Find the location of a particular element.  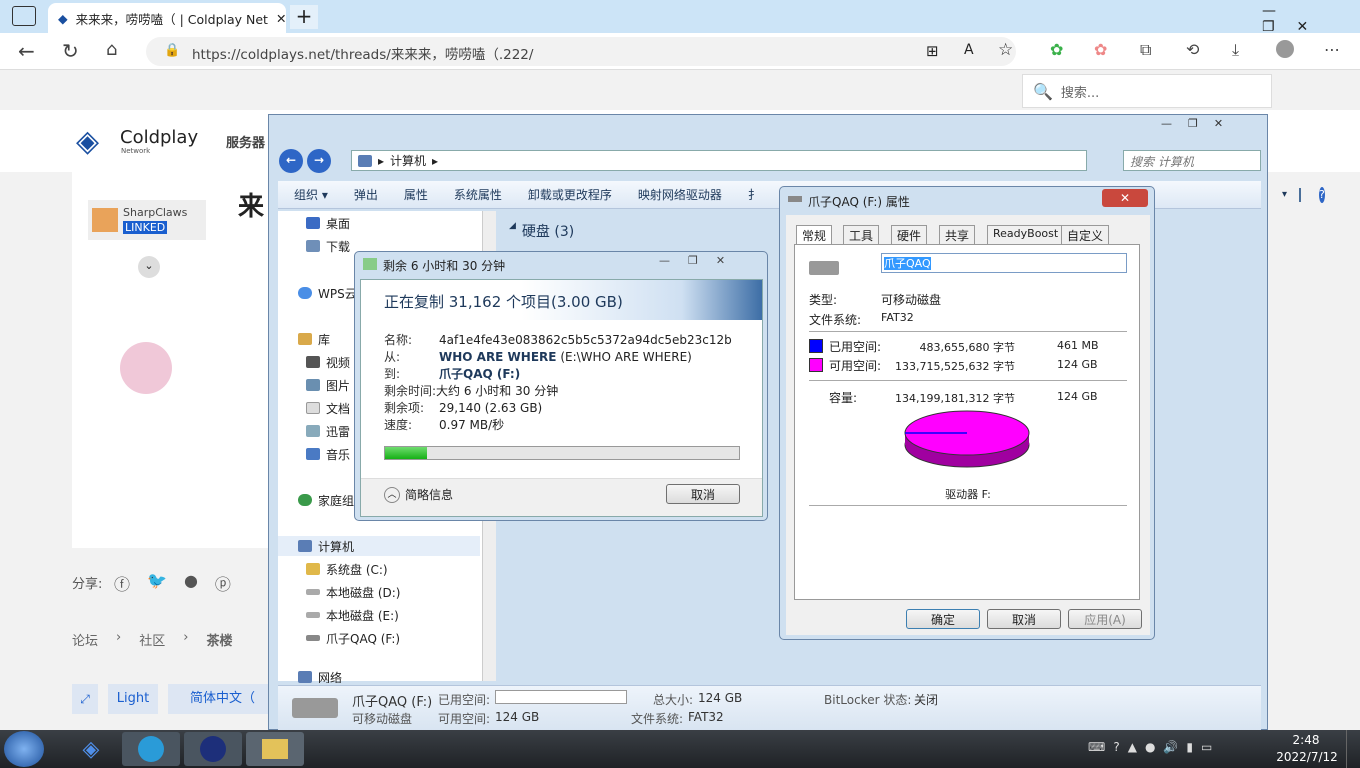

clock-time: 2:48 is located at coordinates (1306, 740).